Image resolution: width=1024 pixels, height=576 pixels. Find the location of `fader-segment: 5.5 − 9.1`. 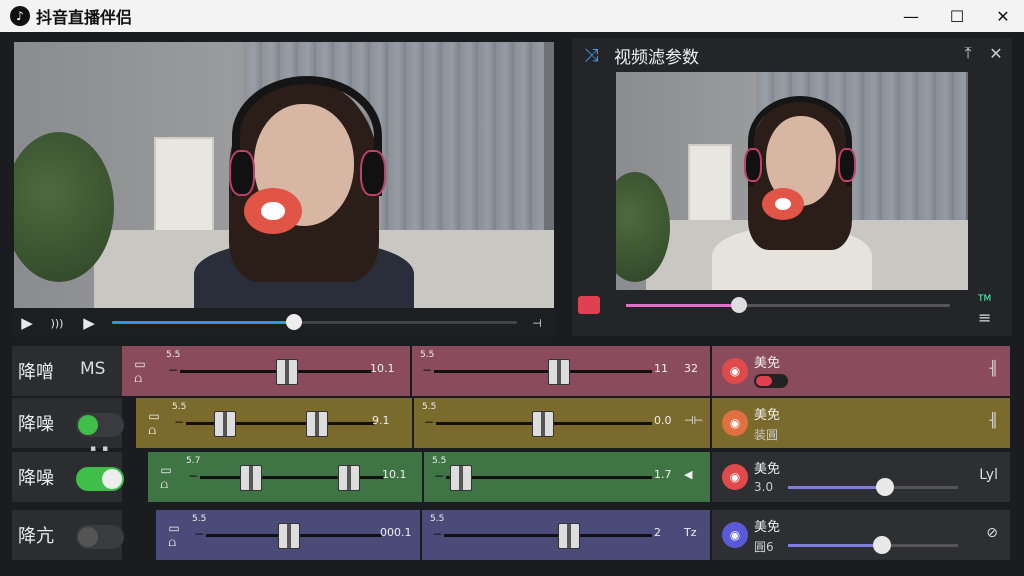

fader-segment: 5.5 − 9.1 is located at coordinates (288, 423).